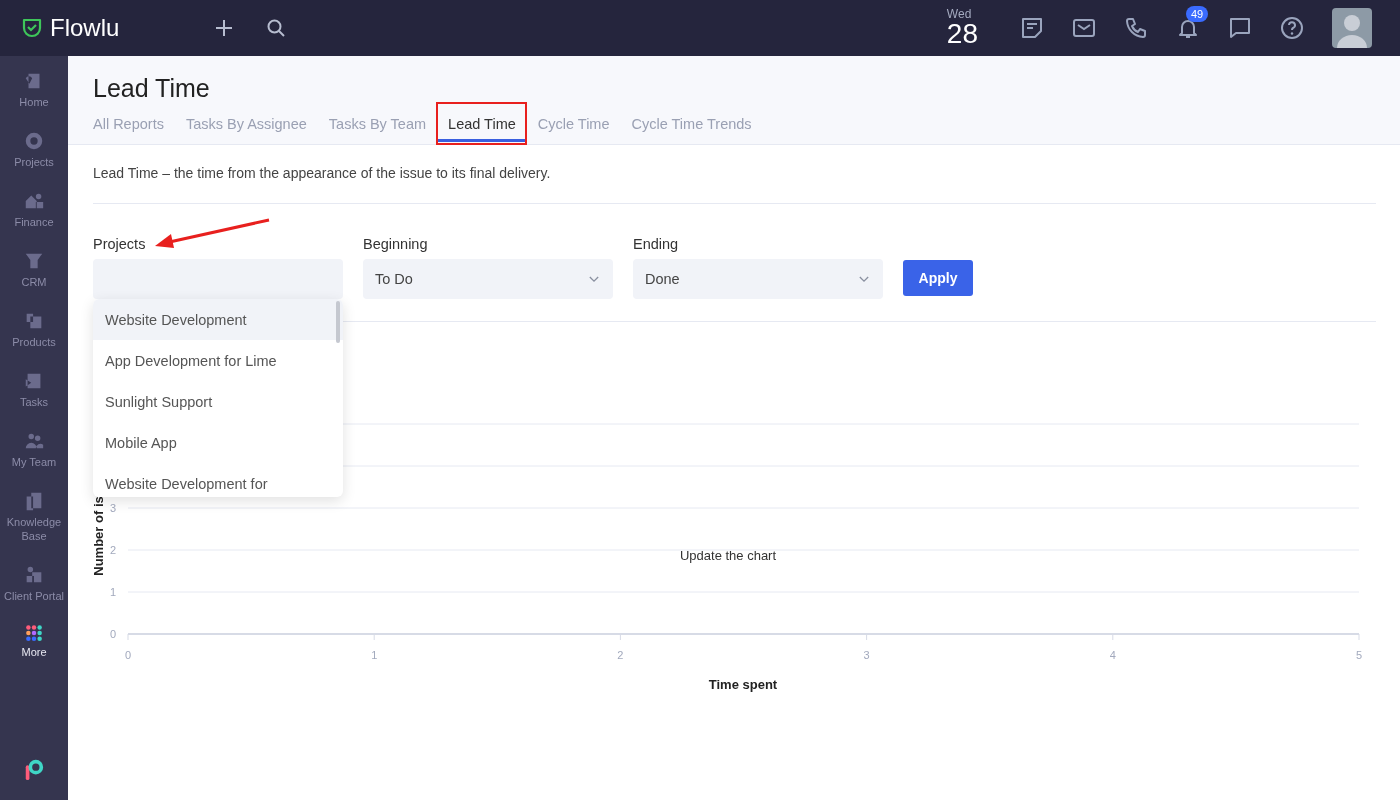 This screenshot has height=800, width=1400. I want to click on day-number: 28, so click(962, 34).